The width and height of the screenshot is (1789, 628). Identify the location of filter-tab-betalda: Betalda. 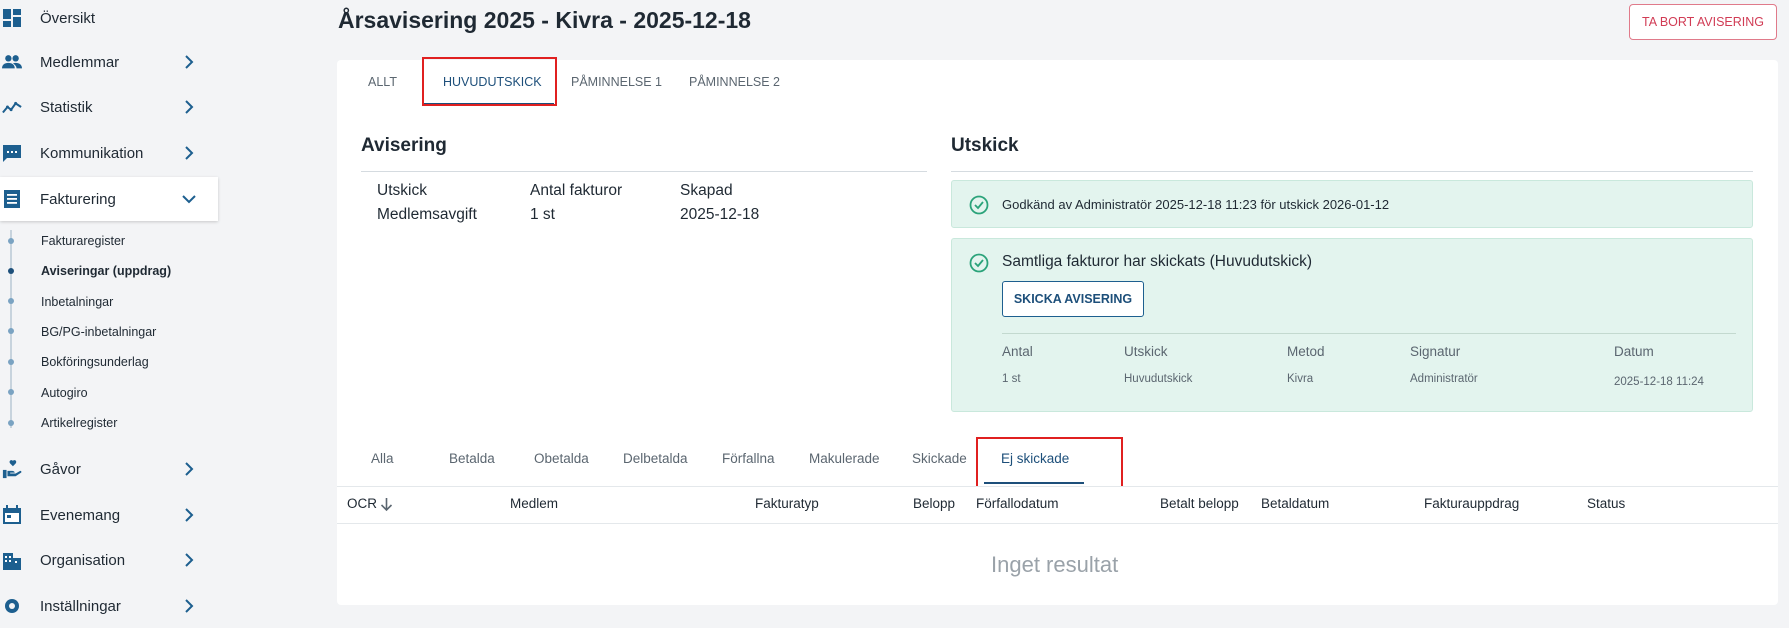
(472, 458).